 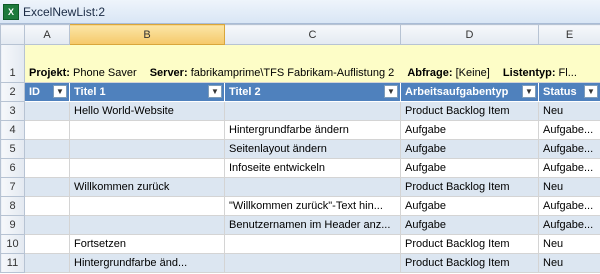 What do you see at coordinates (12, 263) in the screenshot?
I see `row-header: 11` at bounding box center [12, 263].